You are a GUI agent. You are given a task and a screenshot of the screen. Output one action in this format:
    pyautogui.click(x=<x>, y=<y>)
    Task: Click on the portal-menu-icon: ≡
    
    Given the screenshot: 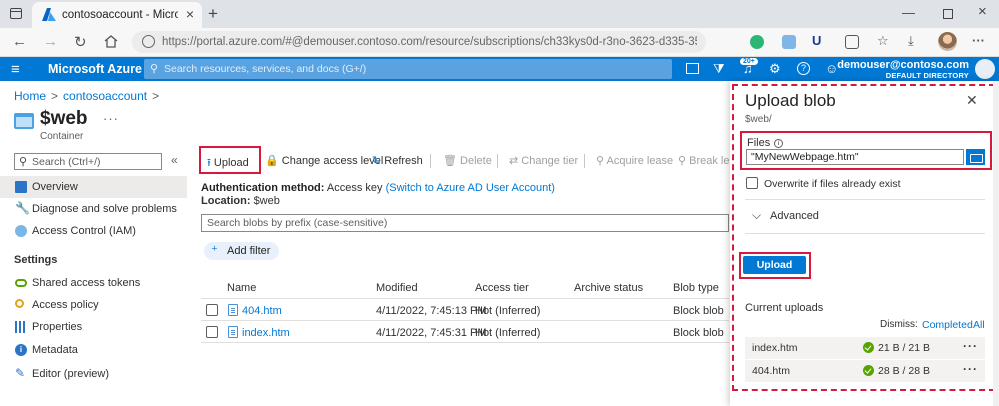 What is the action you would take?
    pyautogui.click(x=15, y=69)
    